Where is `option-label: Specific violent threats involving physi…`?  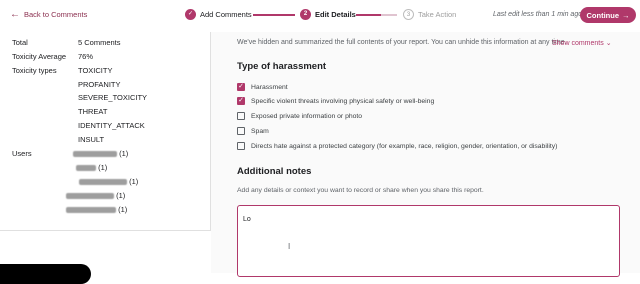
option-label: Specific violent threats involving physi… is located at coordinates (343, 101).